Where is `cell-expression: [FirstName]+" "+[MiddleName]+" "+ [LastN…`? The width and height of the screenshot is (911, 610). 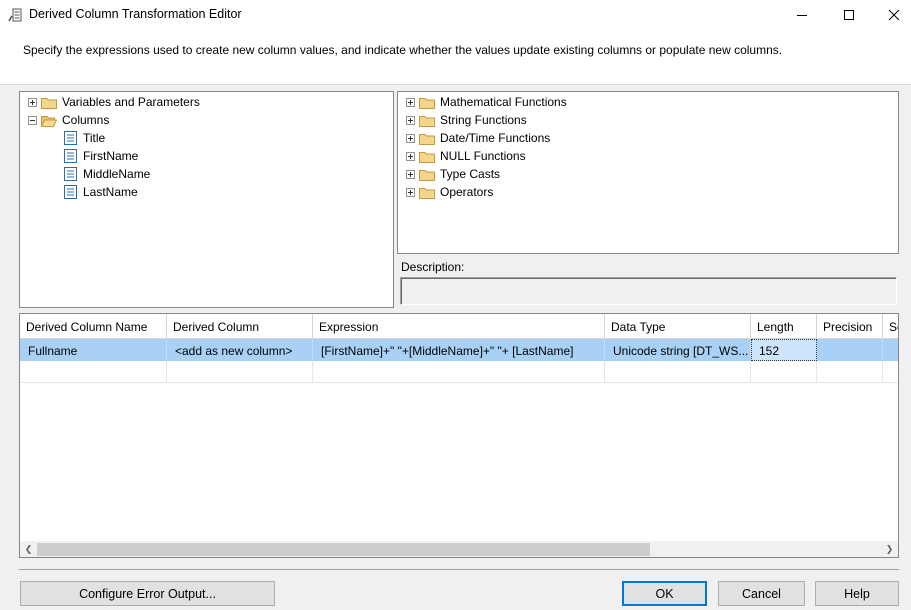 cell-expression: [FirstName]+" "+[MiddleName]+" "+ [LastN… is located at coordinates (459, 350).